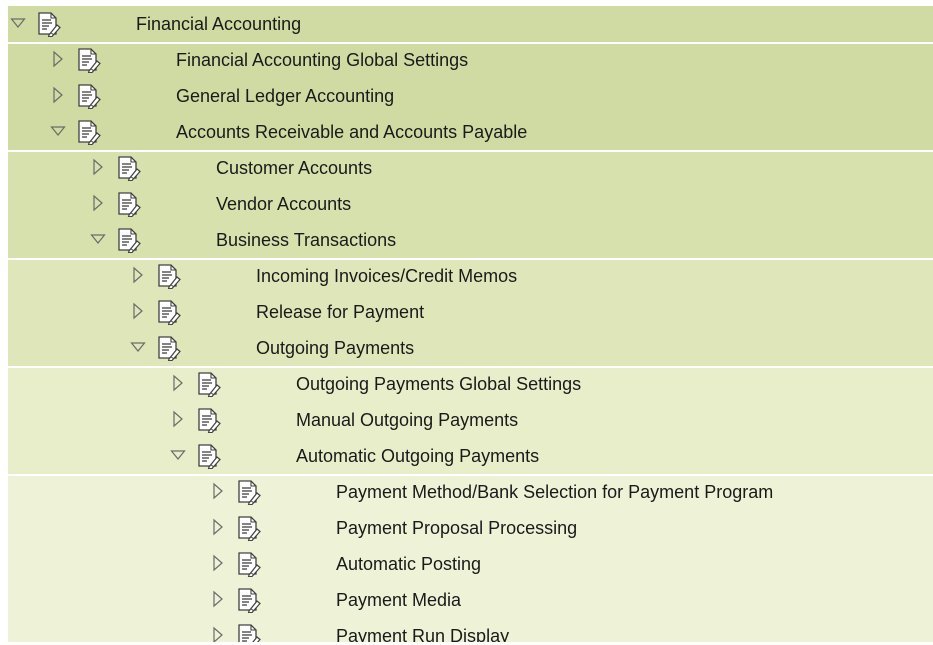 The image size is (933, 645). Describe the element at coordinates (322, 60) in the screenshot. I see `tree-node-label: Financial Accounting Global Settings` at that location.